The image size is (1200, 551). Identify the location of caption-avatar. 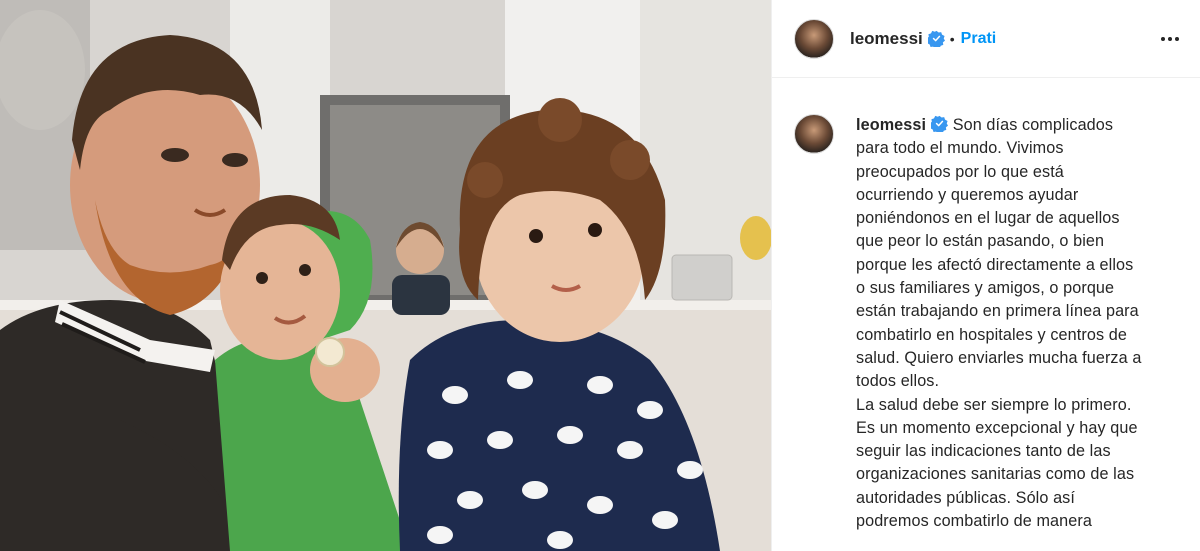
(814, 134).